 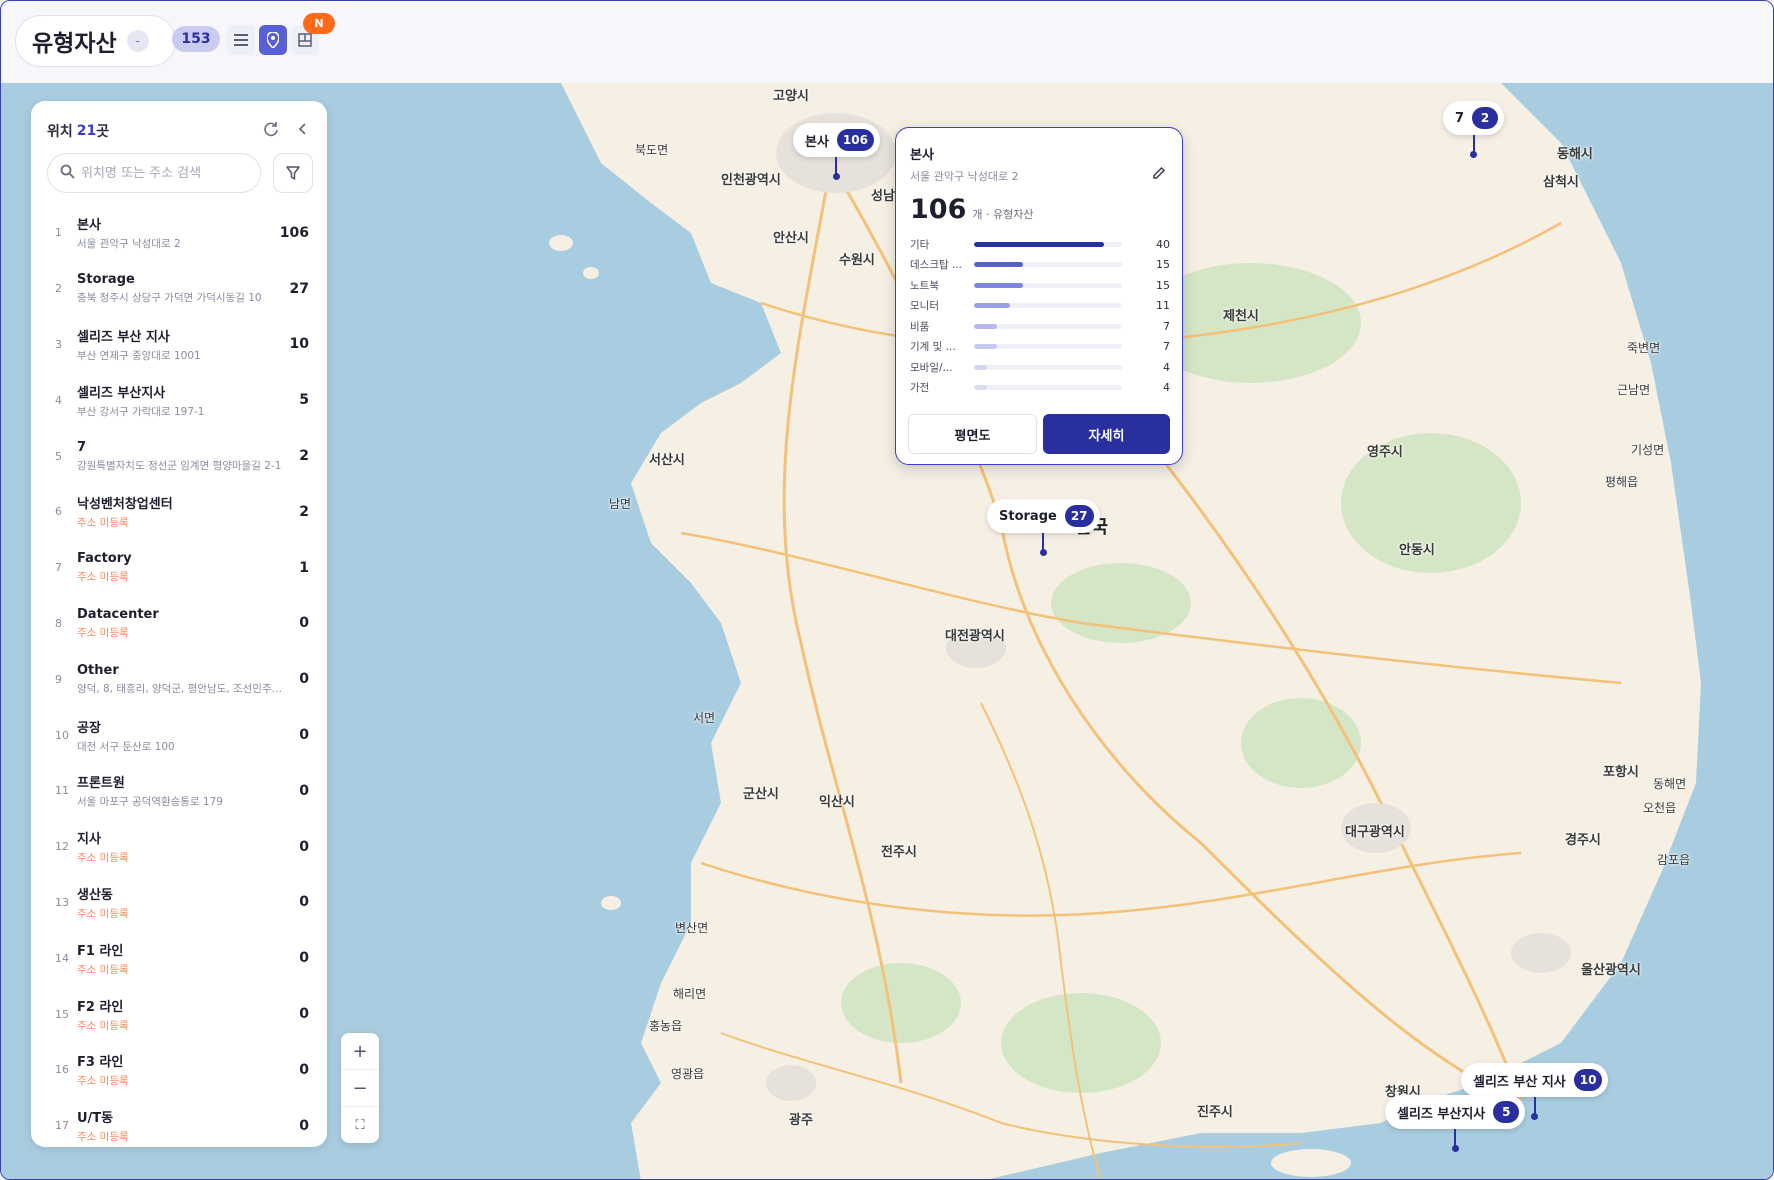 I want to click on location-list-item: 3 셀리즈 부산 지사 부산 연제구 중앙대로 1001 10, so click(x=179, y=345).